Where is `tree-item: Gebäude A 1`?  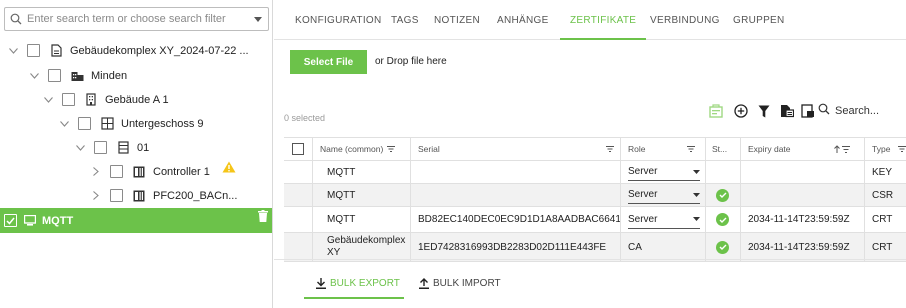
tree-item: Gebäude A 1 is located at coordinates (136, 99).